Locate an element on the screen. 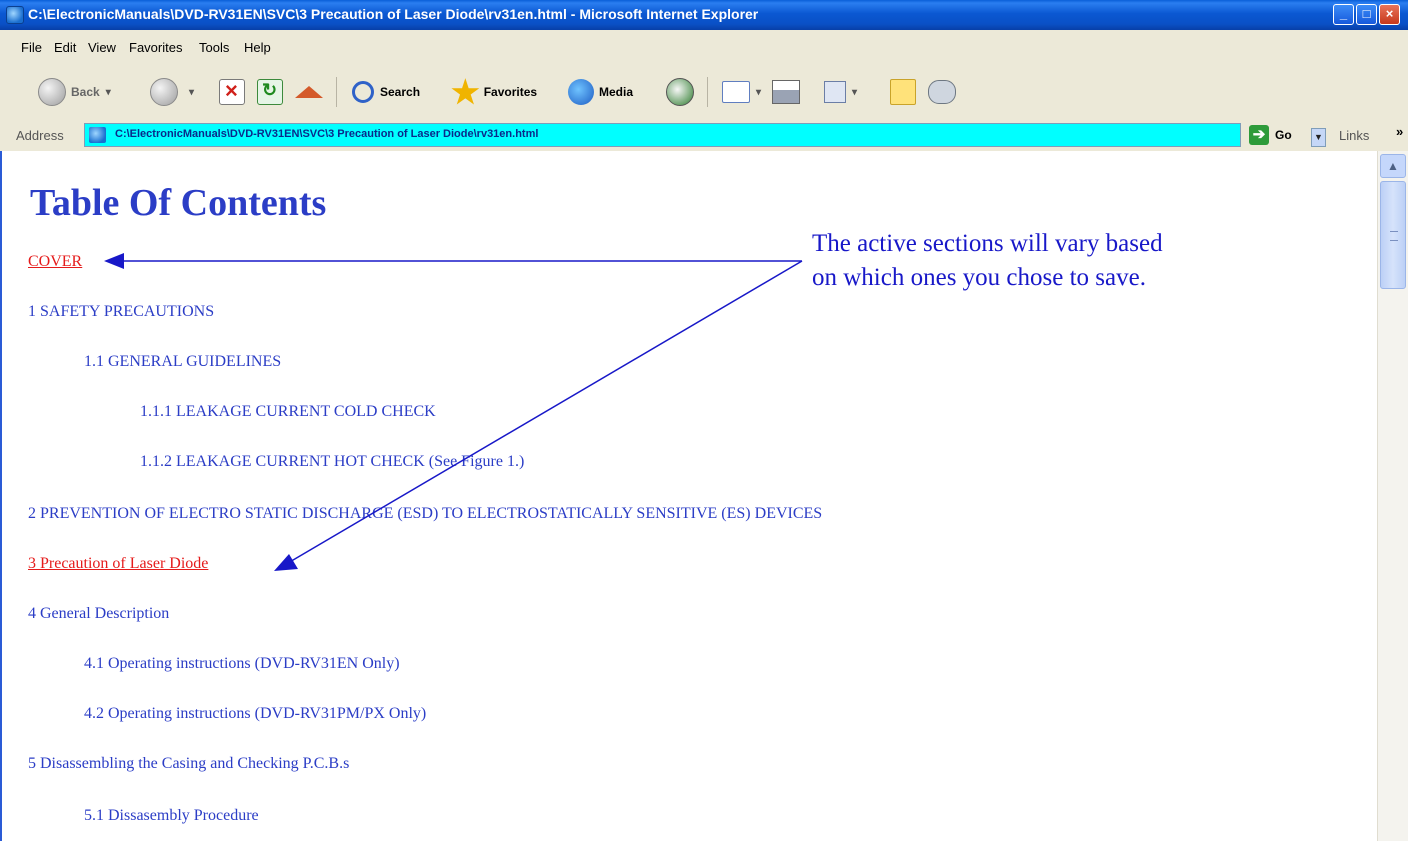 This screenshot has height=841, width=1408. print-button is located at coordinates (786, 92).